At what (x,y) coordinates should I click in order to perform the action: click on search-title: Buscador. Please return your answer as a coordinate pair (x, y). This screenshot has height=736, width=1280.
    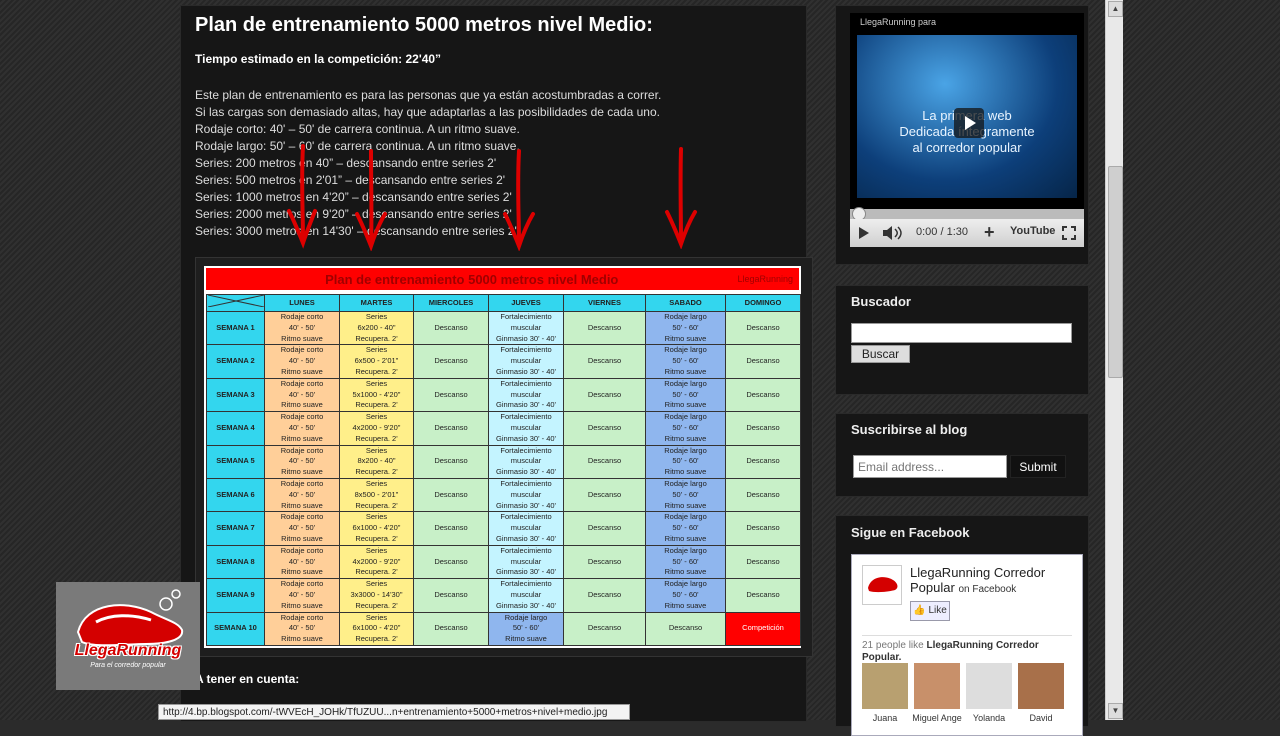
    Looking at the image, I should click on (881, 301).